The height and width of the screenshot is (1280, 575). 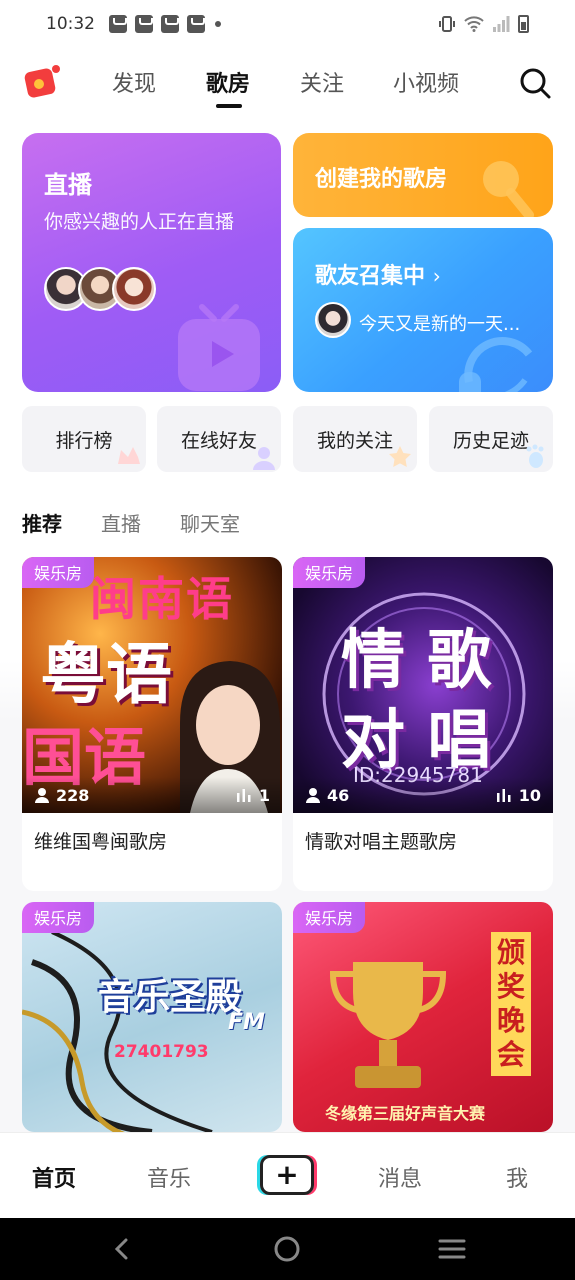 What do you see at coordinates (101, 842) in the screenshot?
I see `room-name: 维维国粤闽歌房` at bounding box center [101, 842].